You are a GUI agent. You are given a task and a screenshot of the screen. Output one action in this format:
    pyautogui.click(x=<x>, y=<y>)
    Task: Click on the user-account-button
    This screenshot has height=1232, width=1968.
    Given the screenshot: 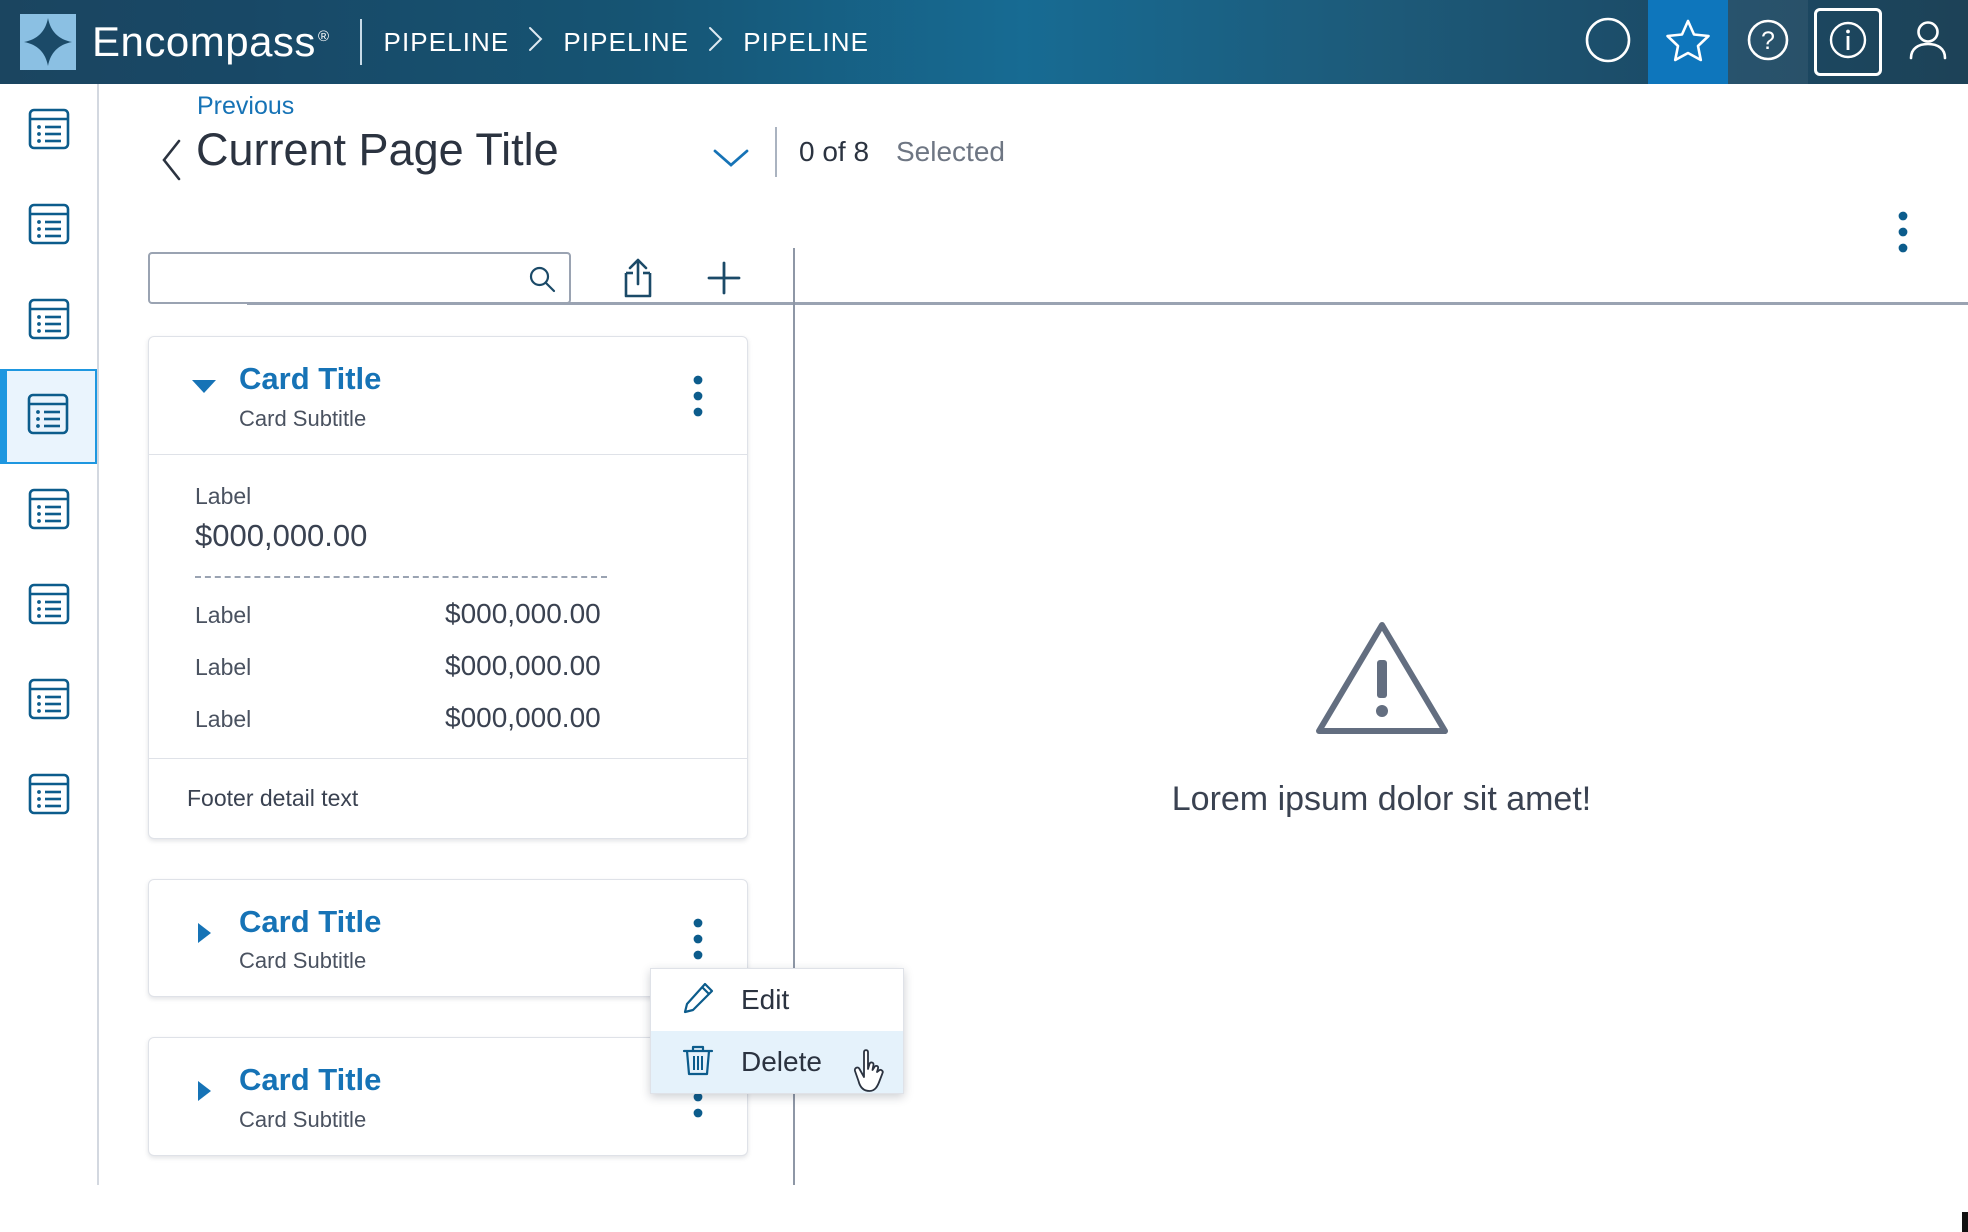 What is the action you would take?
    pyautogui.click(x=1928, y=42)
    